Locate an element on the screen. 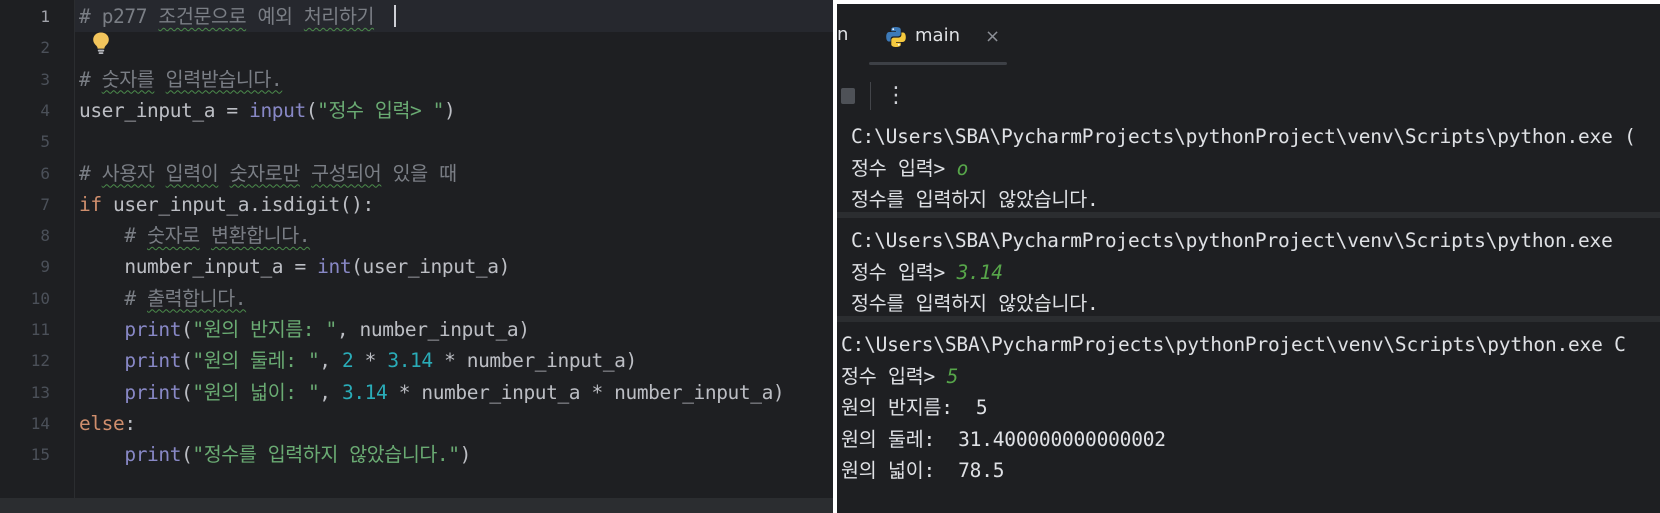 The width and height of the screenshot is (1660, 513). console-text: 정수 입력> is located at coordinates (904, 272).